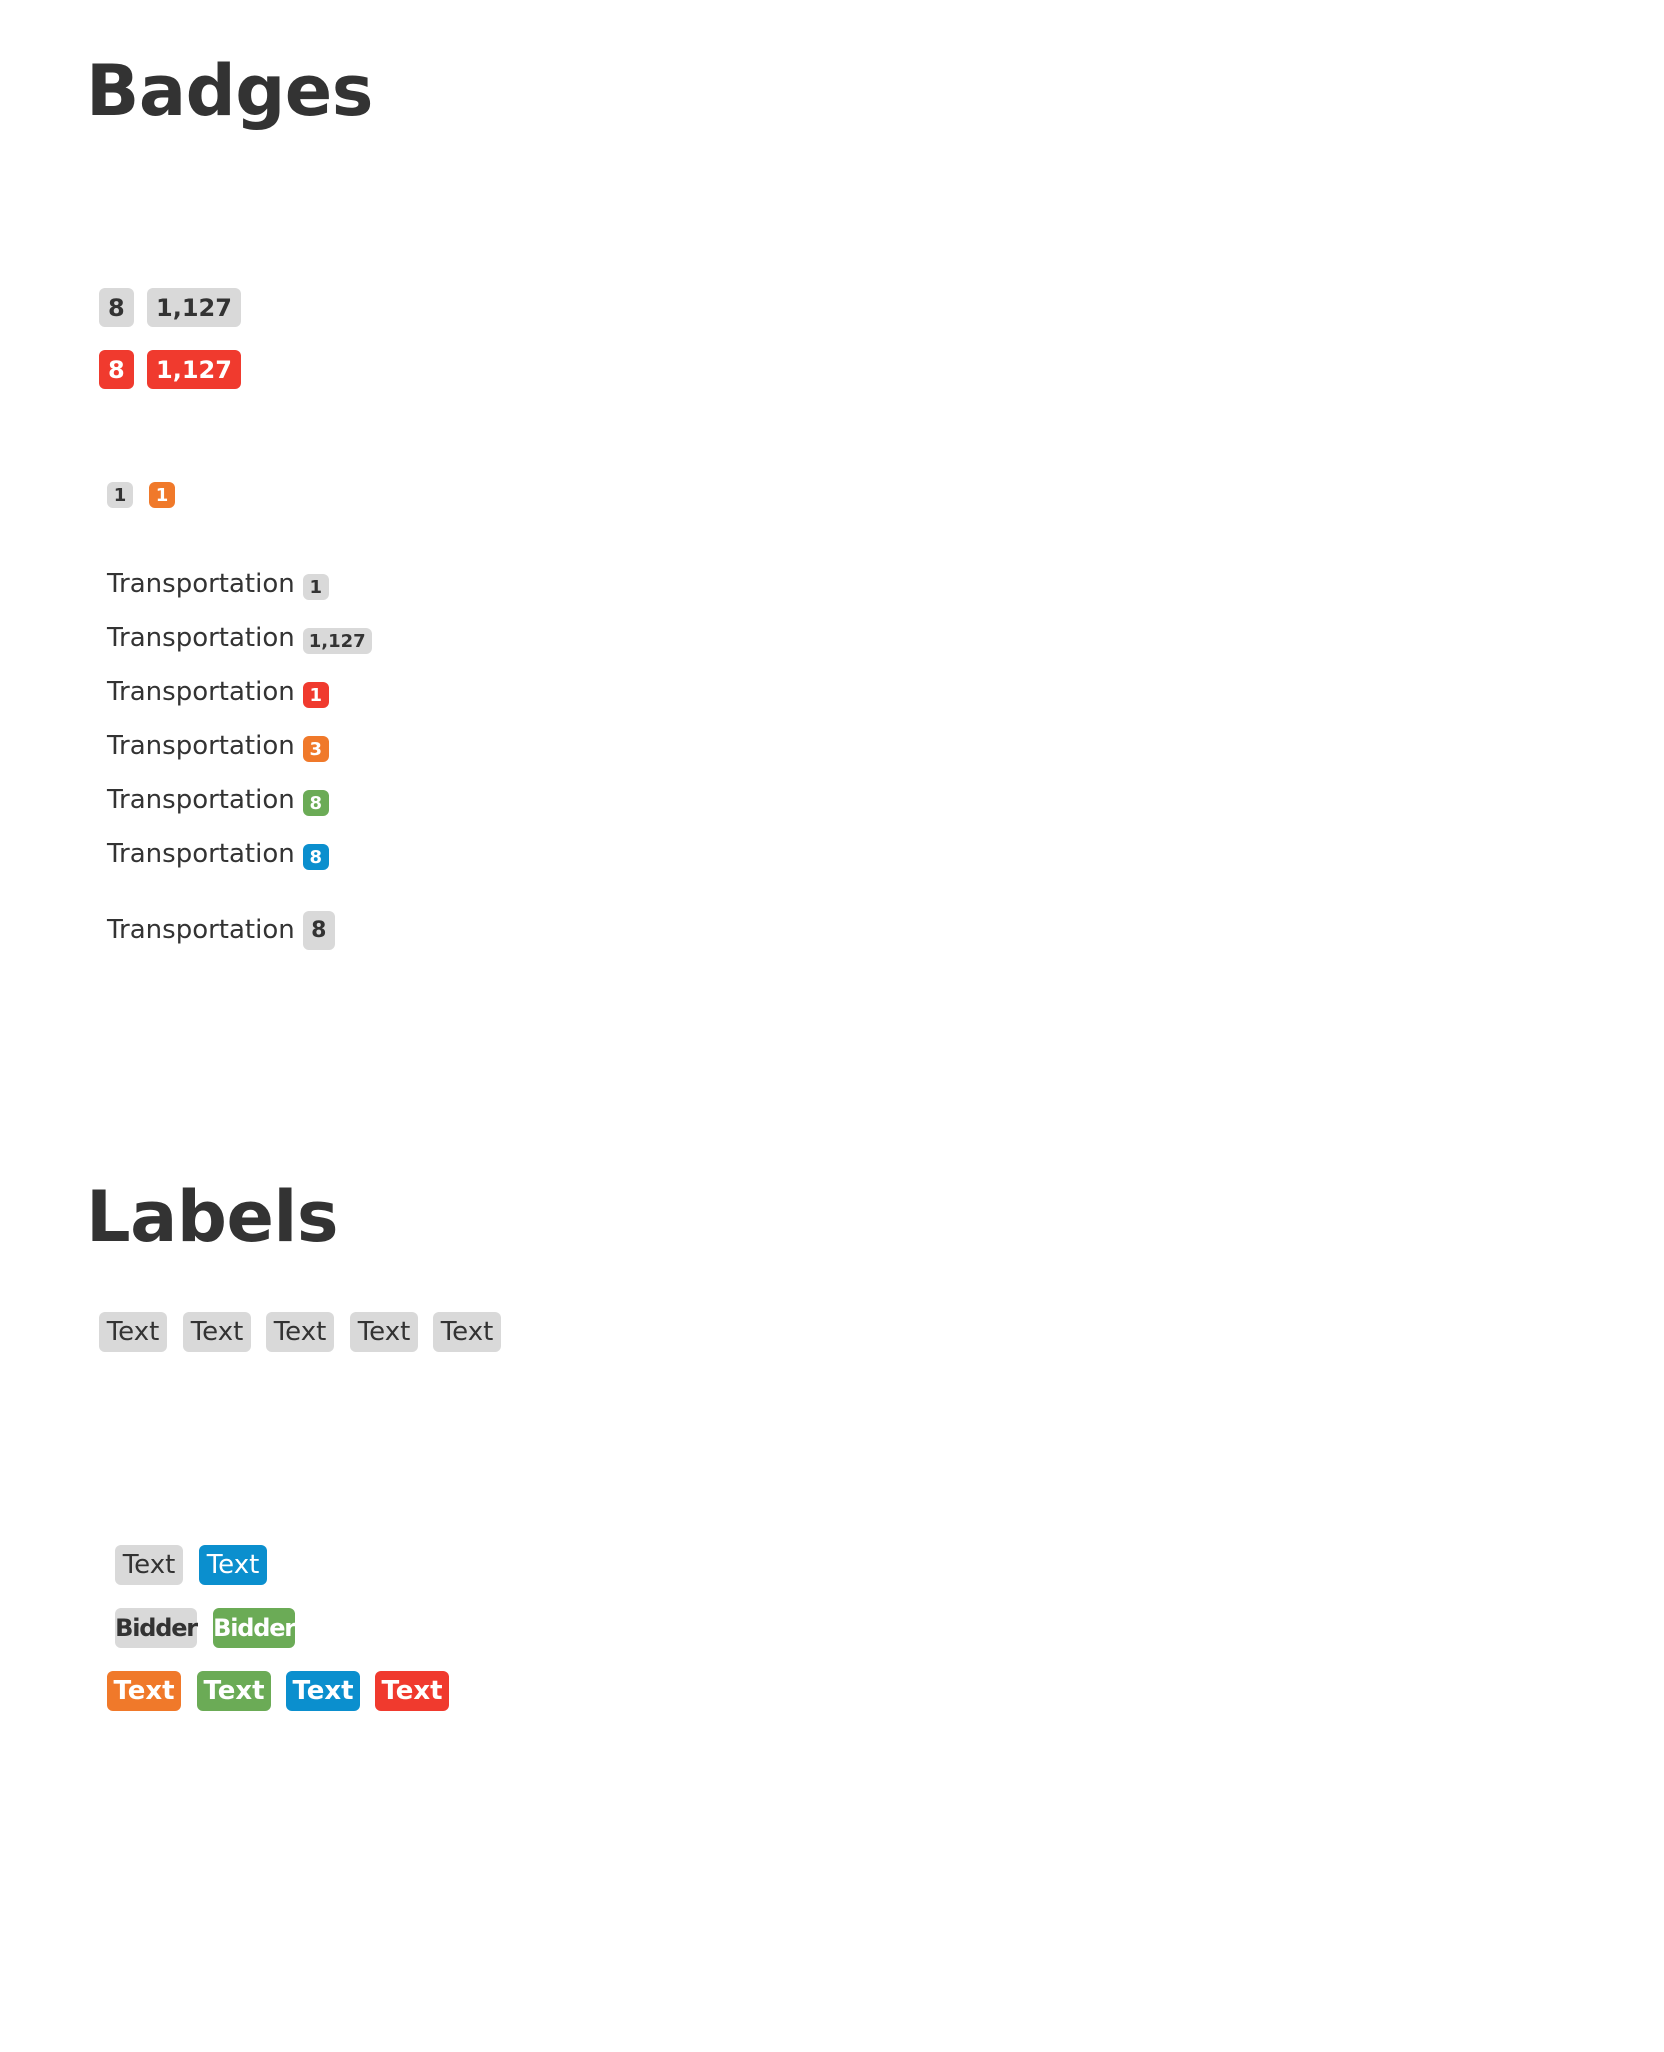 This screenshot has width=1664, height=2052. What do you see at coordinates (194, 307) in the screenshot?
I see `badge-gray-1127: 1,127` at bounding box center [194, 307].